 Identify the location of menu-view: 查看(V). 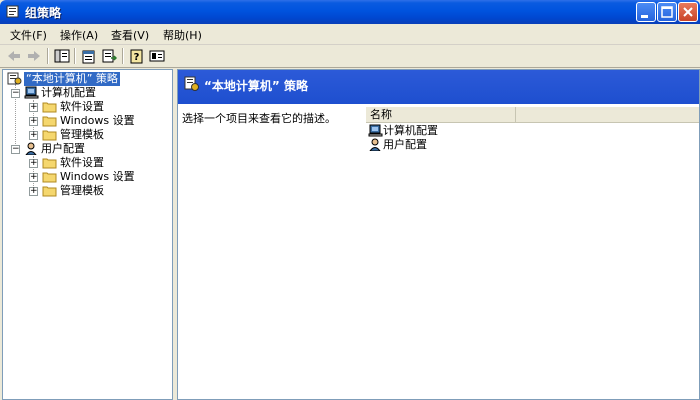
(130, 35).